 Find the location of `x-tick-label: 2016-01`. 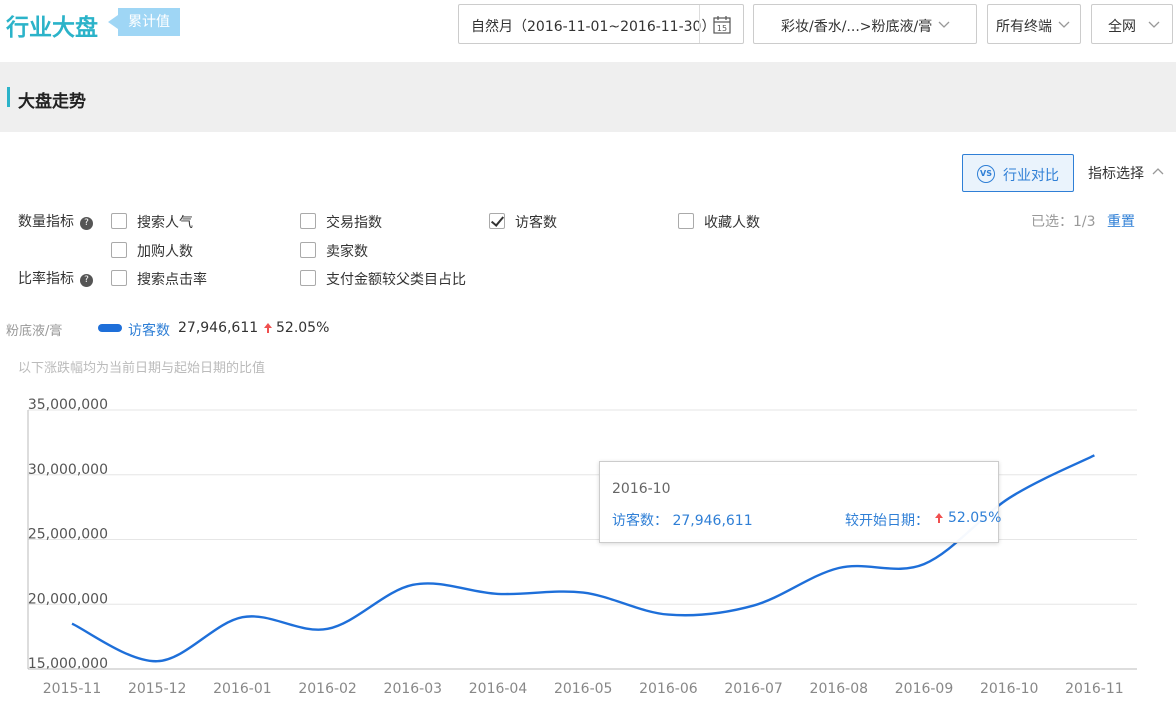

x-tick-label: 2016-01 is located at coordinates (242, 689).